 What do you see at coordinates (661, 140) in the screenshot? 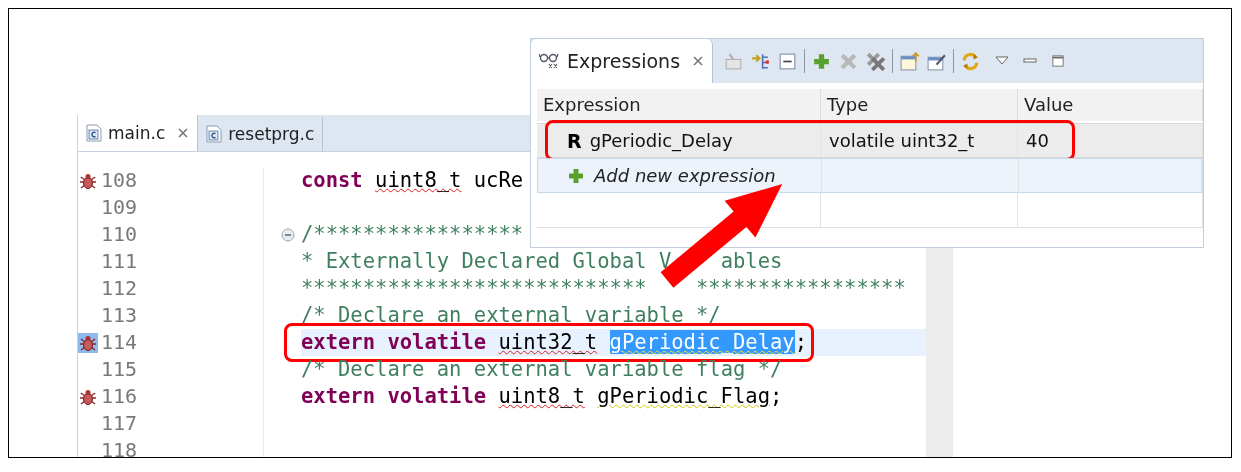
I see `table-cell: gPeriodic_Delay` at bounding box center [661, 140].